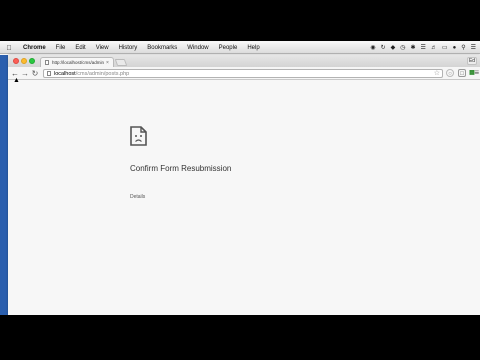 The image size is (480, 360). Describe the element at coordinates (128, 48) in the screenshot. I see `menu-history: History` at that location.